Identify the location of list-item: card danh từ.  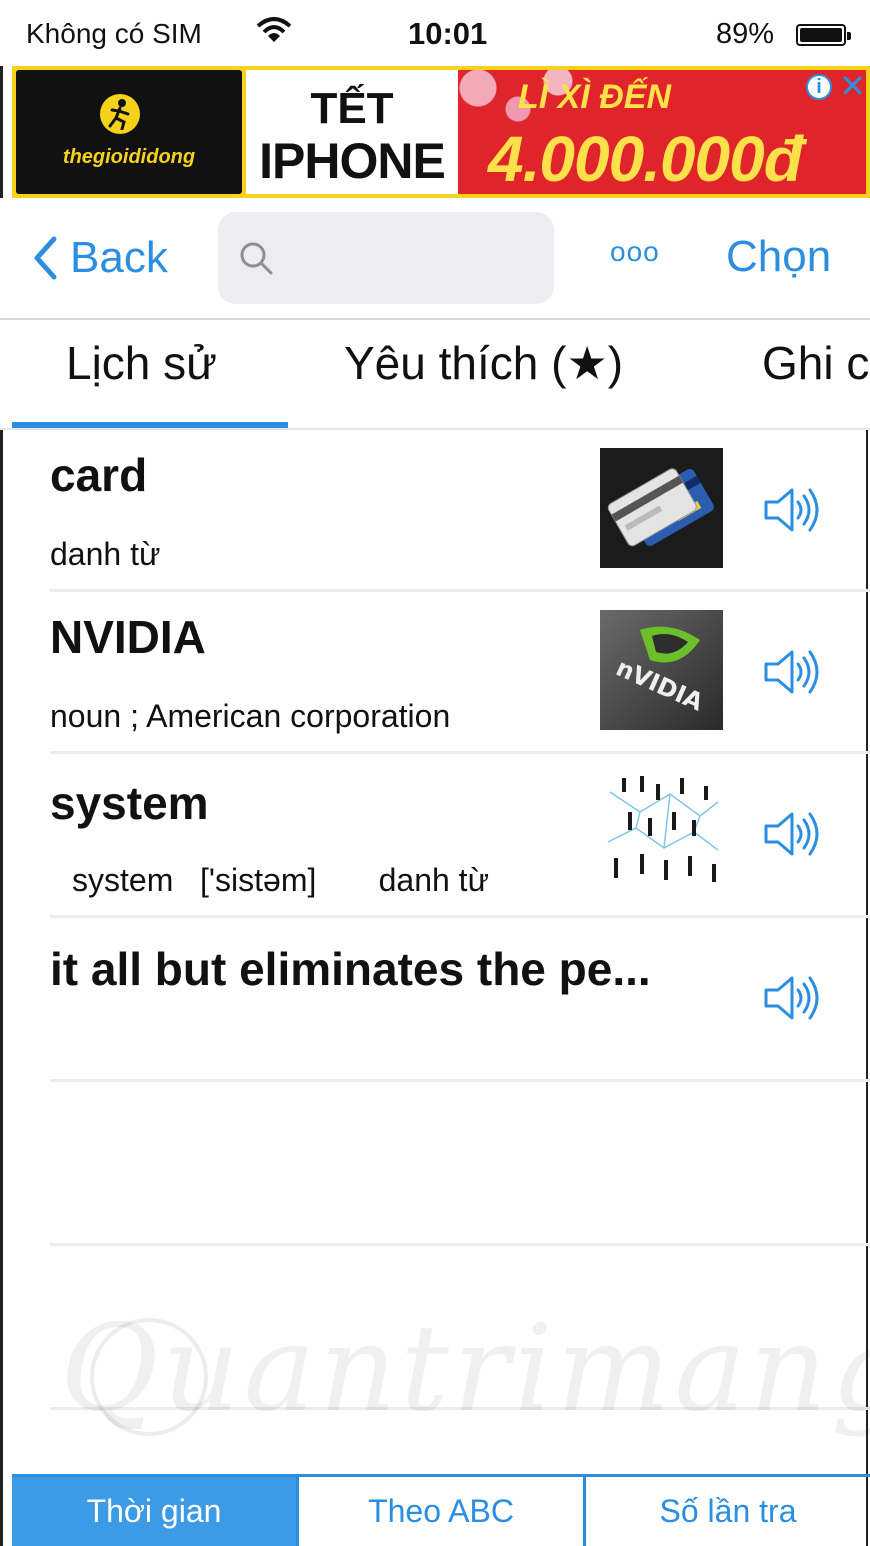
(460, 511).